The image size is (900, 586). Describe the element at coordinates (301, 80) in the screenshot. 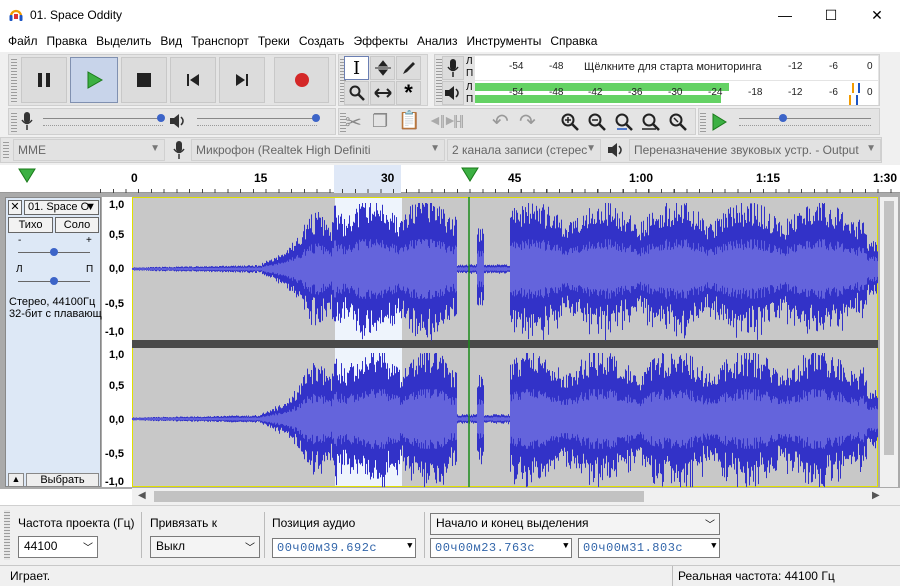

I see `record-button` at that location.